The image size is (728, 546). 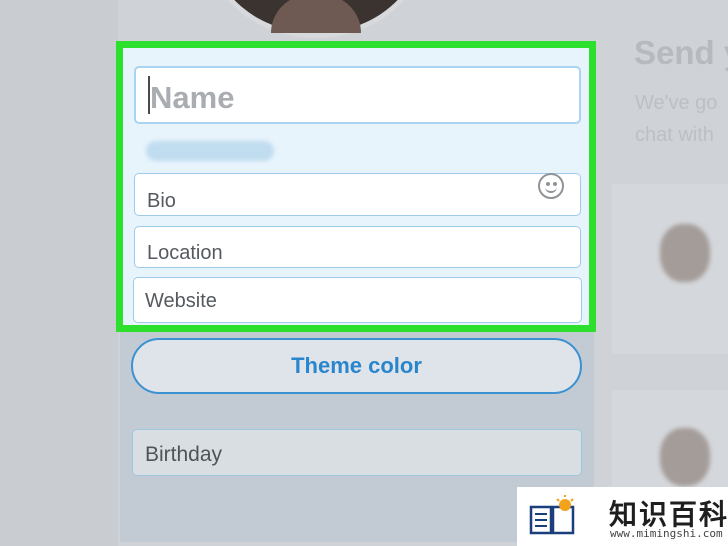 What do you see at coordinates (622, 516) in the screenshot?
I see `watermark-badge: 知识百科 www.mimingshi.com` at bounding box center [622, 516].